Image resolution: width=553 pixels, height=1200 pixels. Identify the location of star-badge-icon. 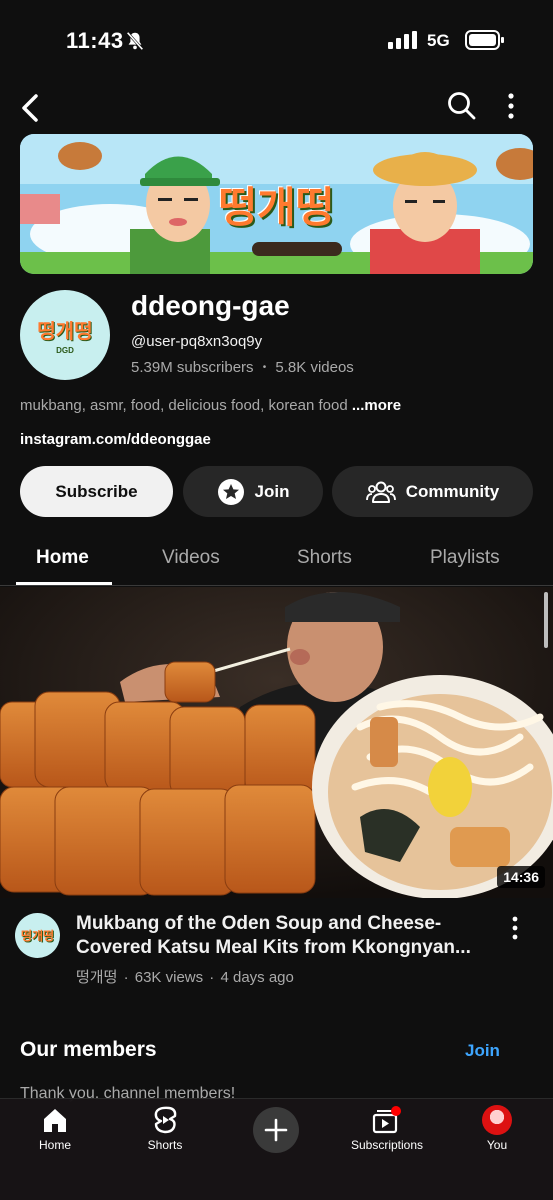
(230, 491).